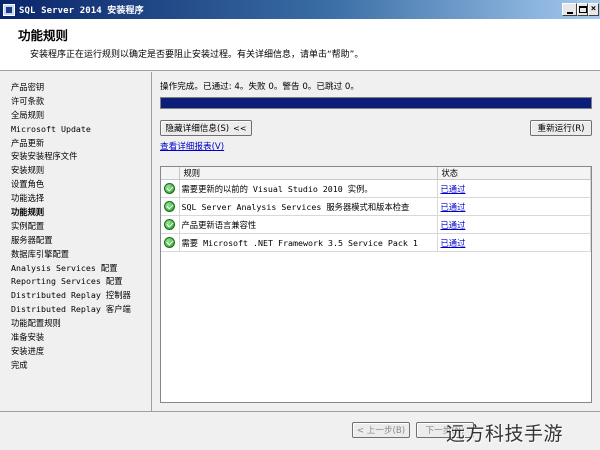 This screenshot has height=450, width=600. Describe the element at coordinates (259, 87) in the screenshot. I see `operation-status: 操作完成。已通过: 4。失败 0。警告 0。已跳过 0。` at that location.